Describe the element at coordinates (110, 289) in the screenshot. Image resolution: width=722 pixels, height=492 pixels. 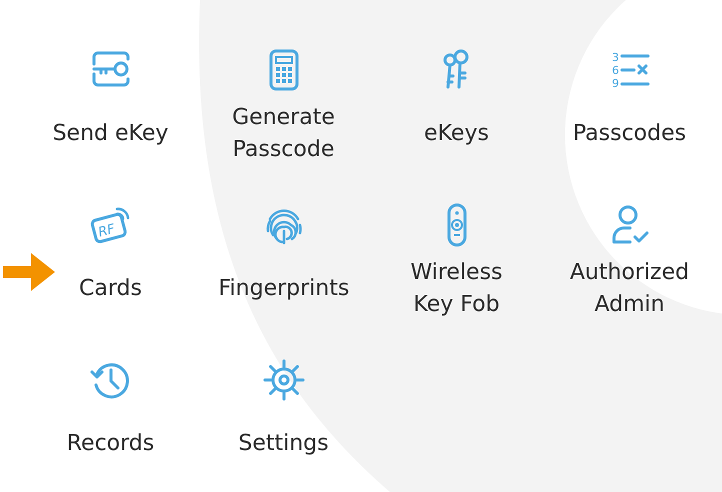
I see `menu-label: Cards` at that location.